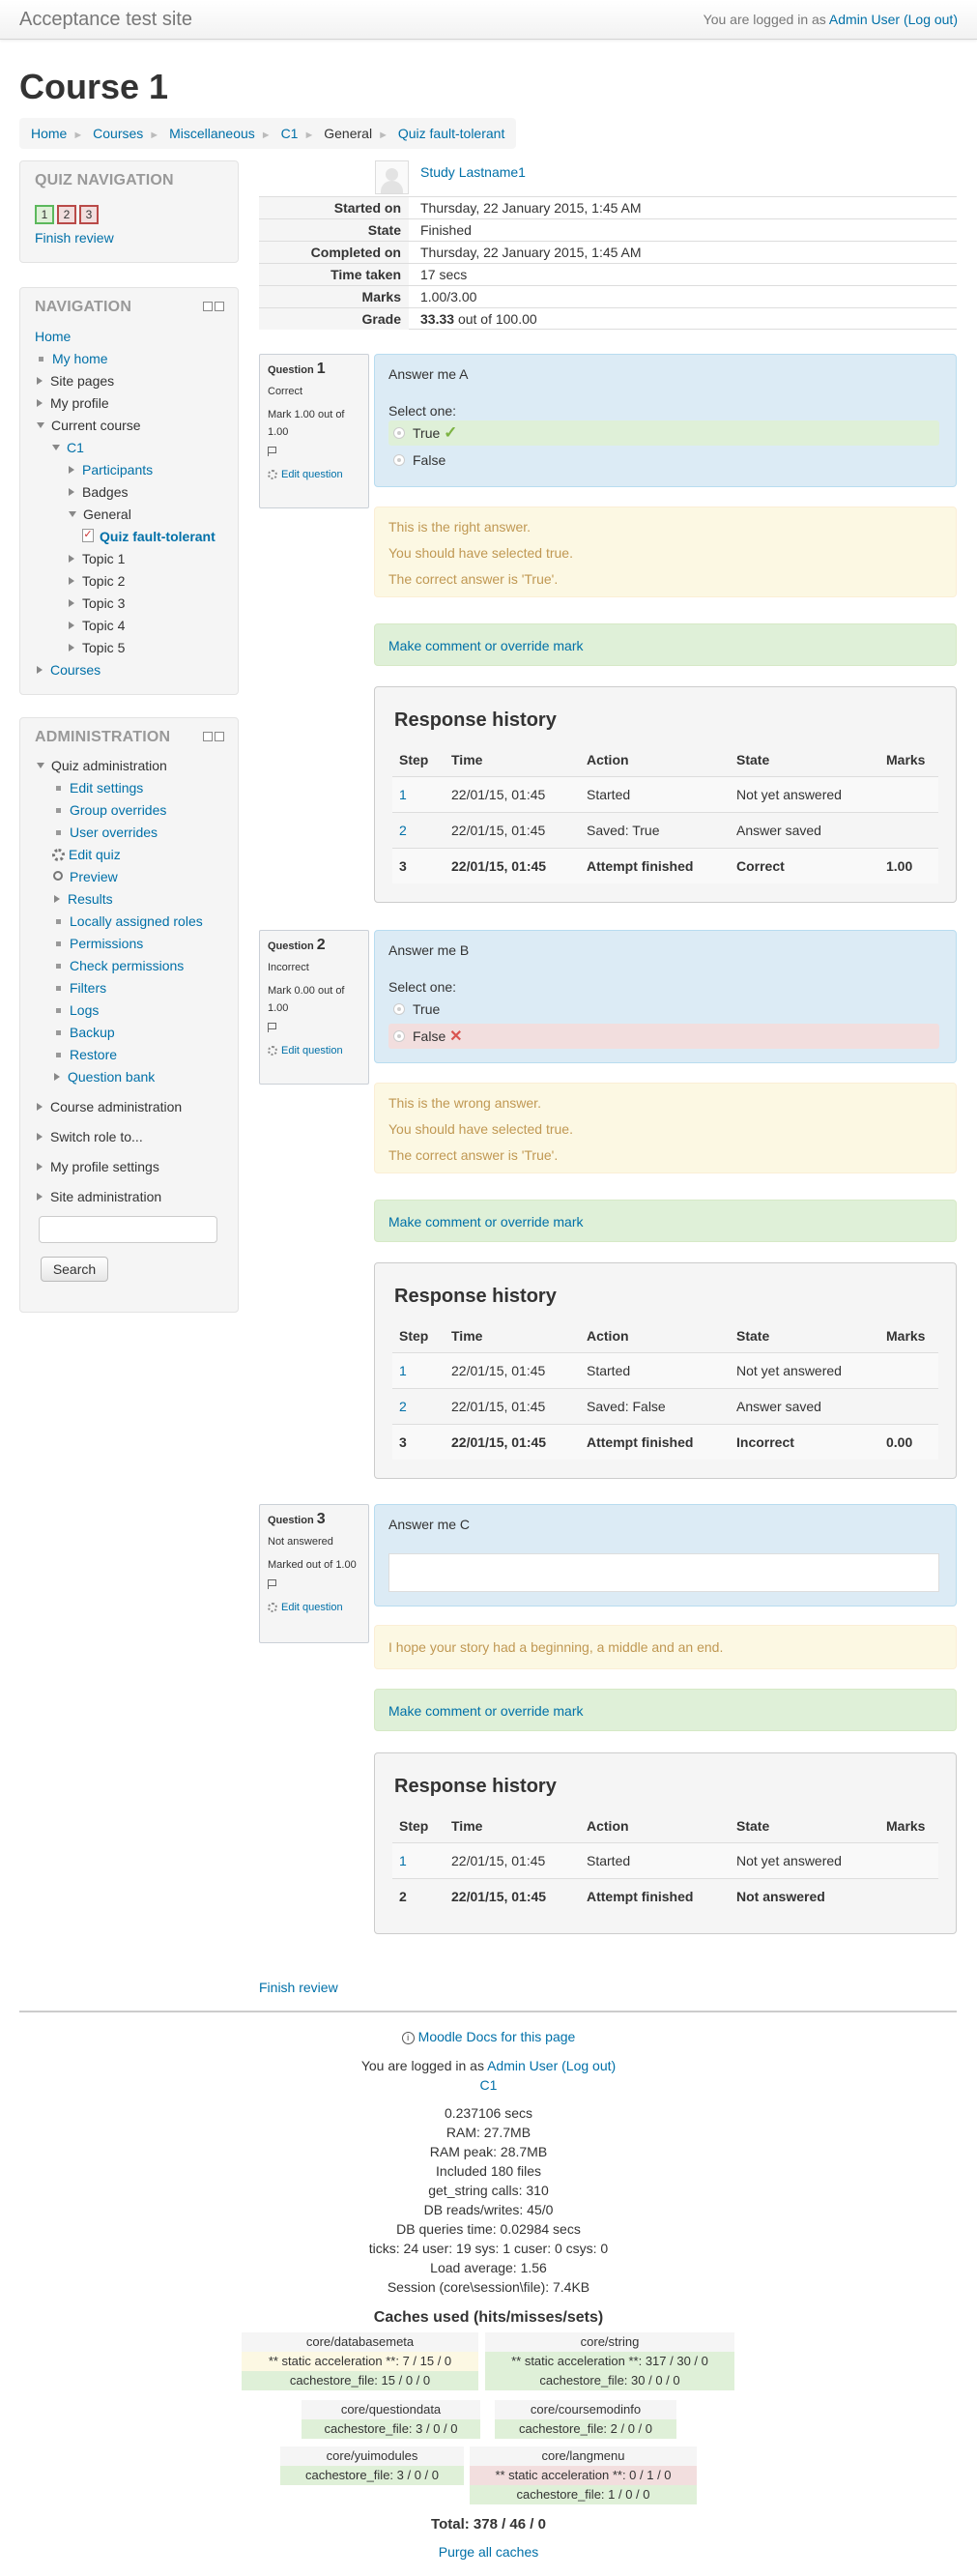 This screenshot has height=2576, width=977. What do you see at coordinates (104, 626) in the screenshot?
I see `nav-topic-4: Topic 4` at bounding box center [104, 626].